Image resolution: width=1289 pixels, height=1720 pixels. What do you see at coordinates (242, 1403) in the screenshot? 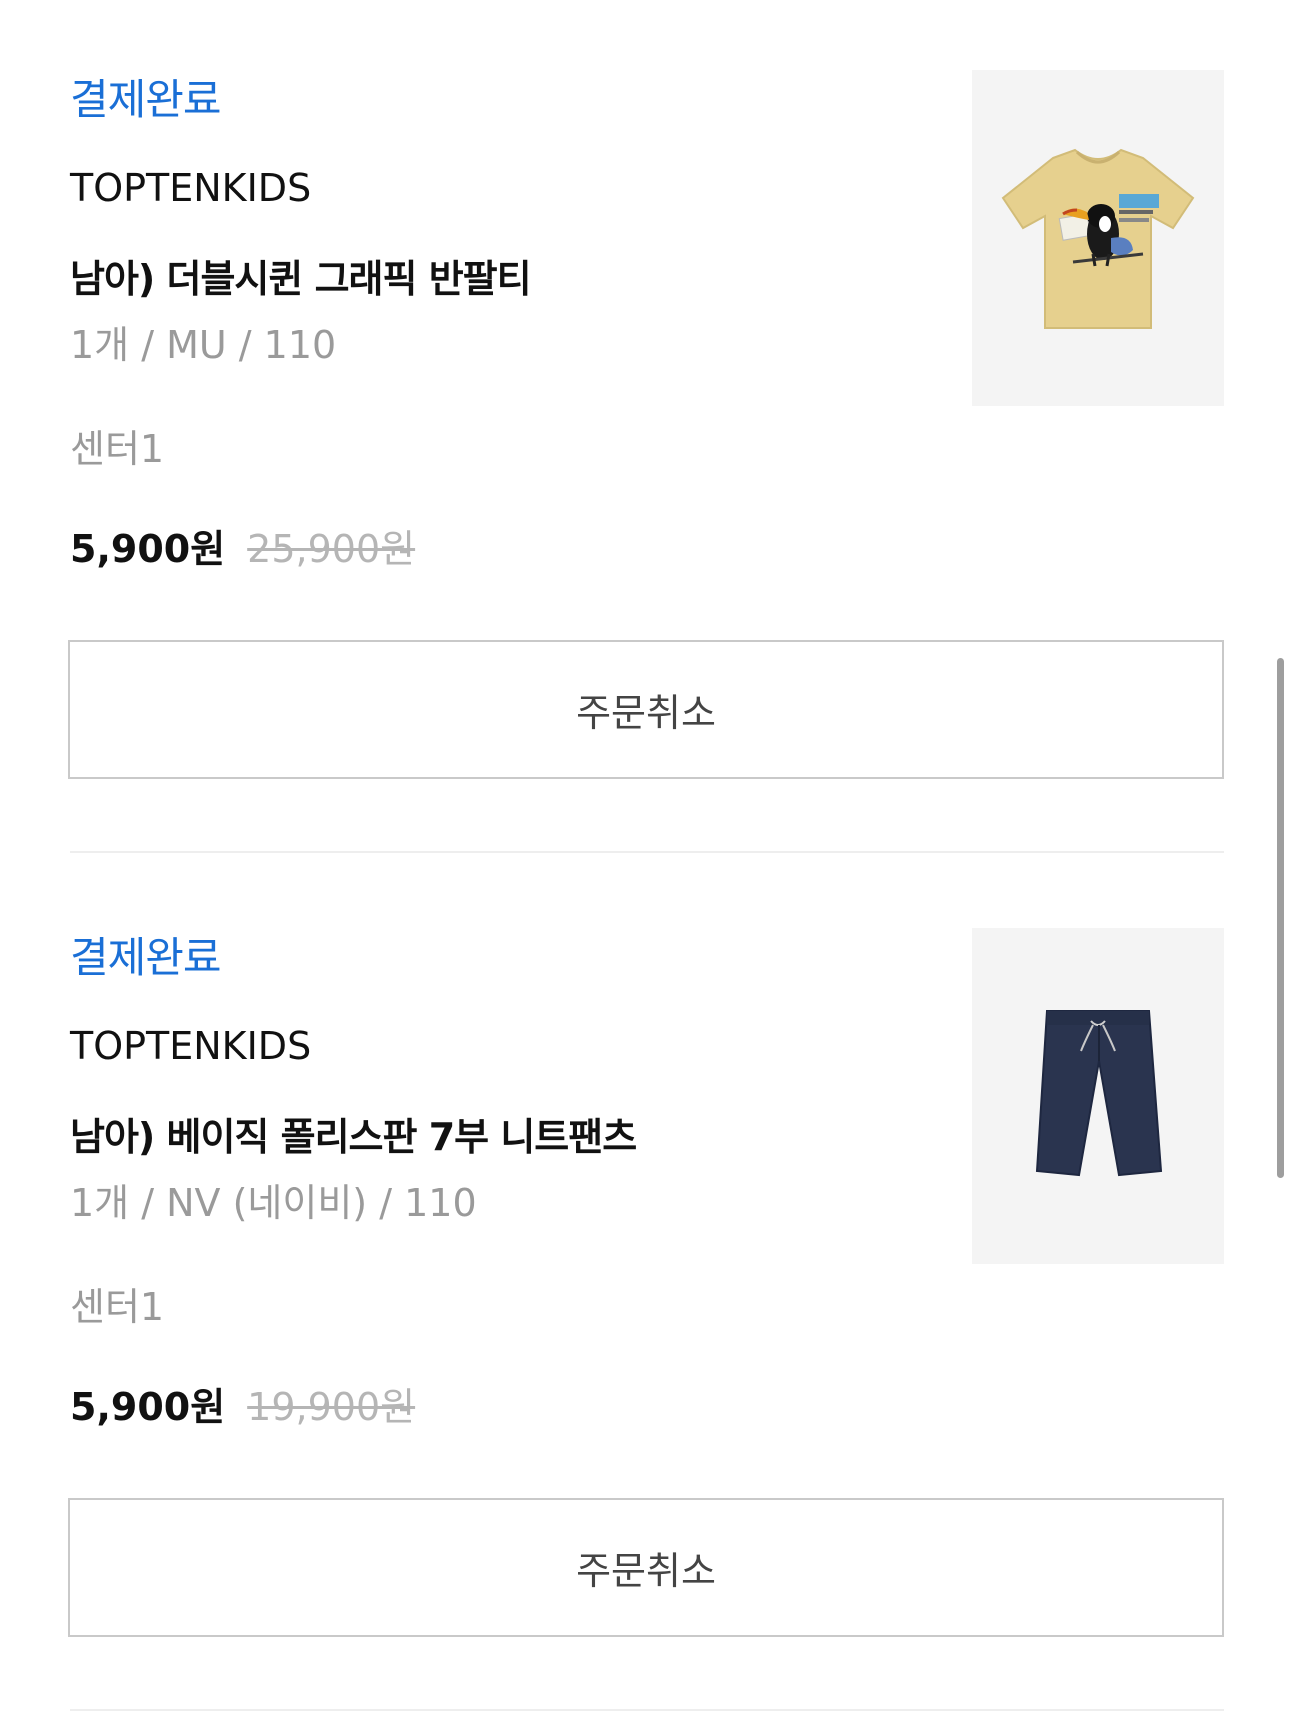
I see `price-row: 5,900원 19,900원` at bounding box center [242, 1403].